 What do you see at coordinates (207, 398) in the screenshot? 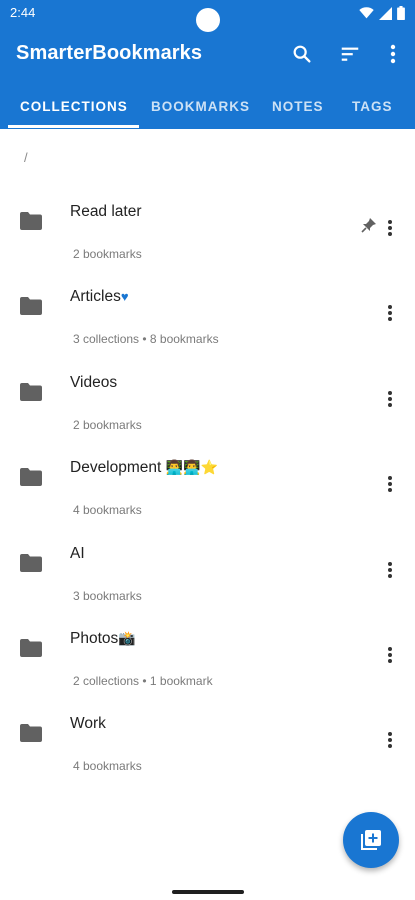
I see `collection-row: Videos 2 bookmarks` at bounding box center [207, 398].